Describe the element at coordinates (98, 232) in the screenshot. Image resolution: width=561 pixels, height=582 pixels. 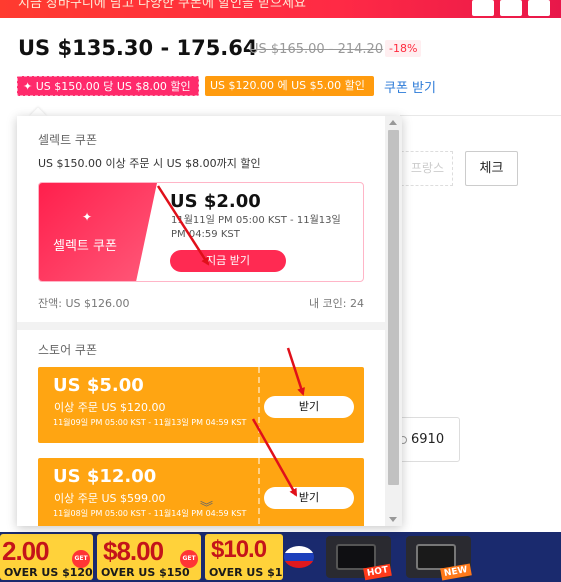
I see `select-card-banner: ✦ 셀렉트 쿠폰` at that location.